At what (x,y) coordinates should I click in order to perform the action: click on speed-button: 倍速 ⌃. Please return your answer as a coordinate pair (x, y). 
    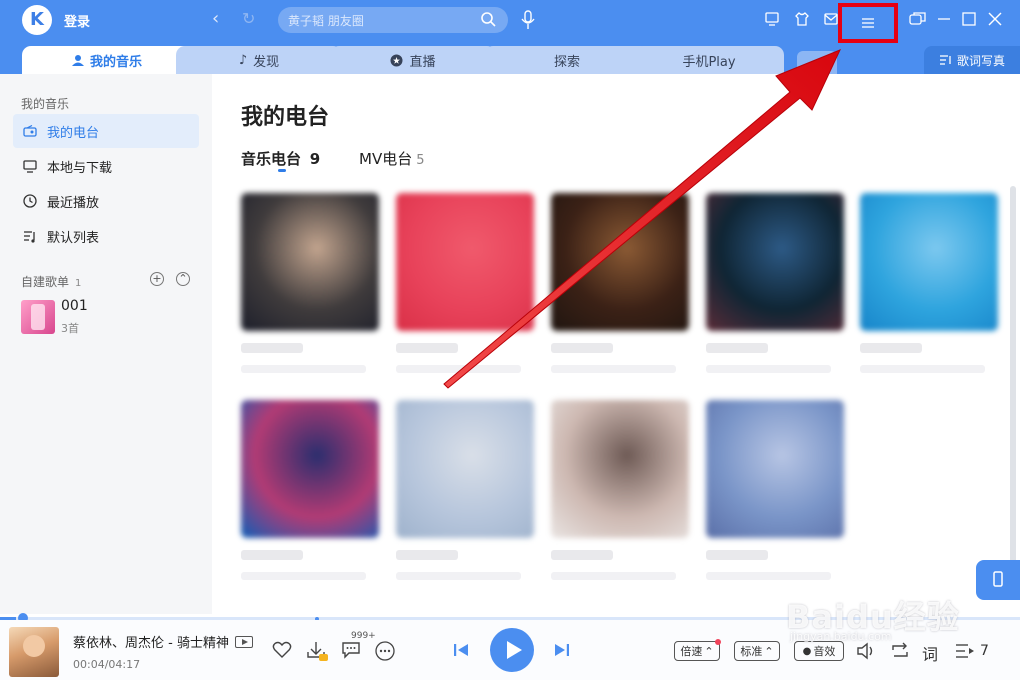
    Looking at the image, I should click on (697, 651).